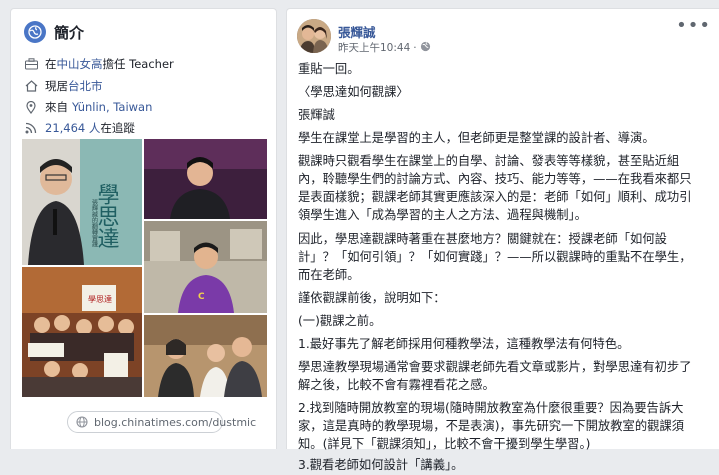  I want to click on work-row: 在 中山女高 擔任 Teacher, so click(99, 64).